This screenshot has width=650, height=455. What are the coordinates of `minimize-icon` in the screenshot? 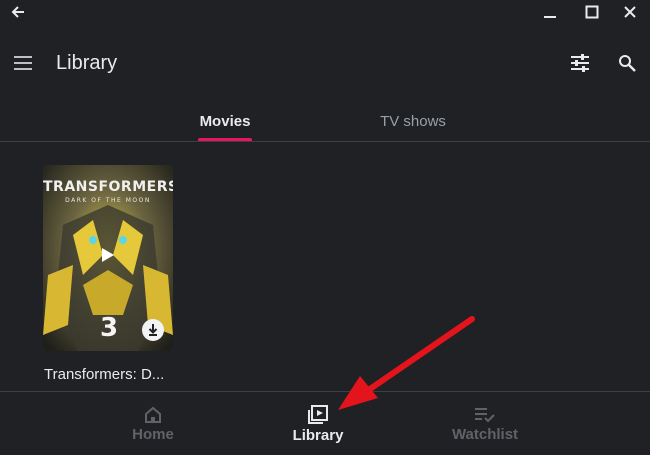 It's located at (550, 17).